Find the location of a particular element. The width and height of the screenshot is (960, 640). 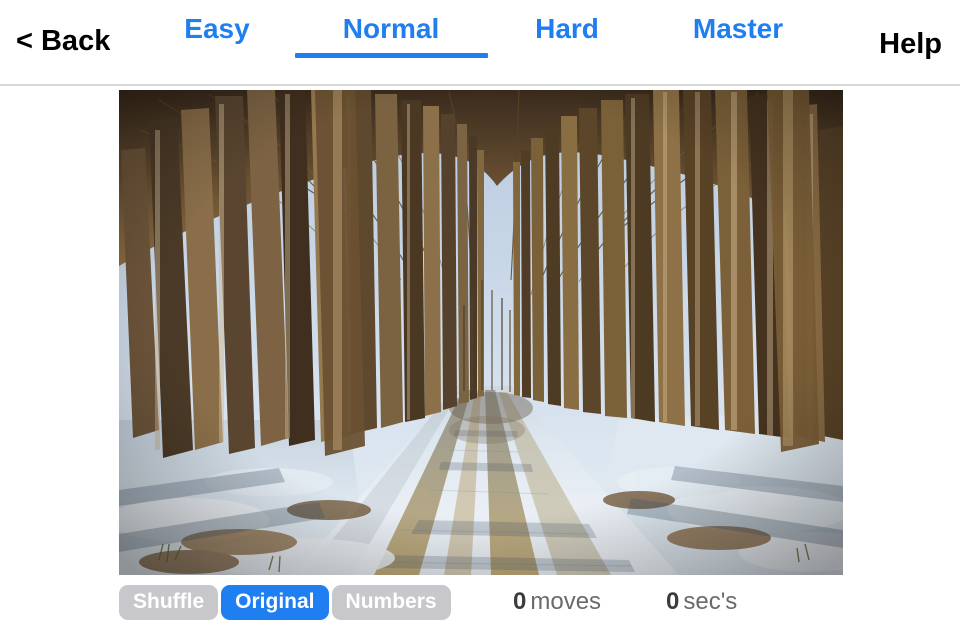

tab-label: Normal is located at coordinates (391, 28).